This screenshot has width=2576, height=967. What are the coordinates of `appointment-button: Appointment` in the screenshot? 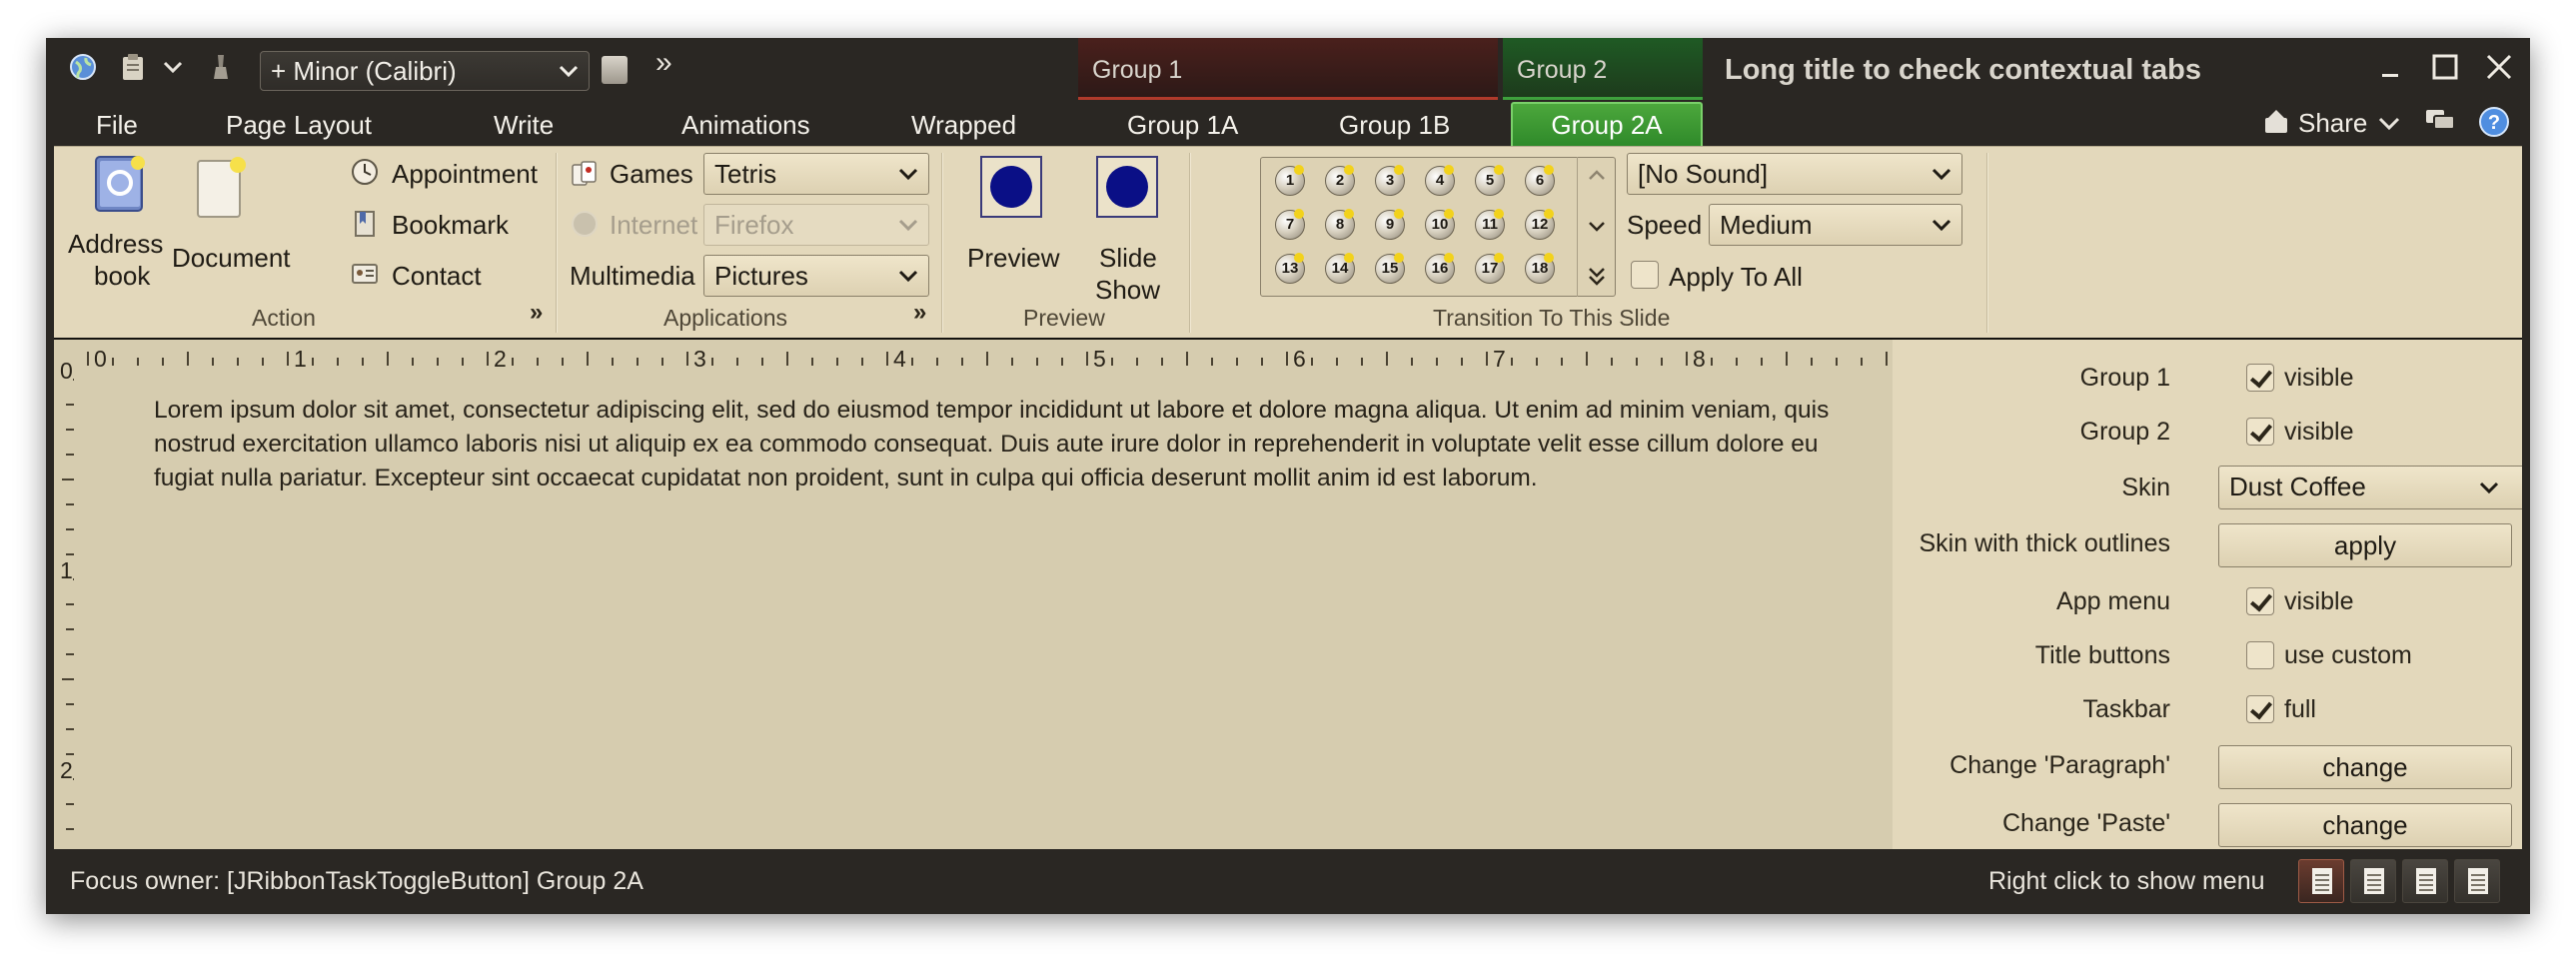 It's located at (465, 174).